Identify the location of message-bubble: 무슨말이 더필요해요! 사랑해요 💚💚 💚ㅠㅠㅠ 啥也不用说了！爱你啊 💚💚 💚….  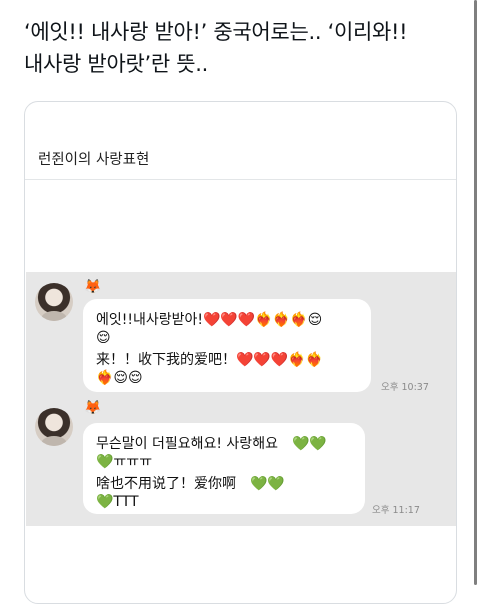
(224, 468).